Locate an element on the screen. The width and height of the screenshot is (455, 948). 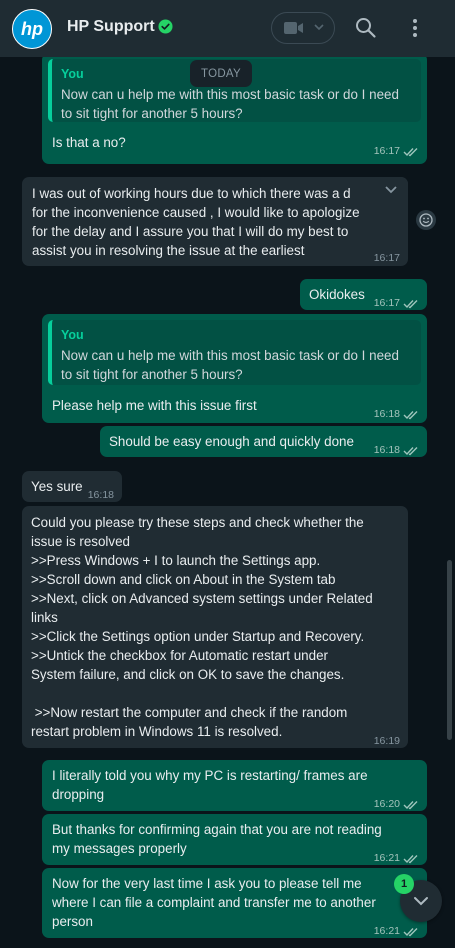
message-meta: 16:19 is located at coordinates (387, 741).